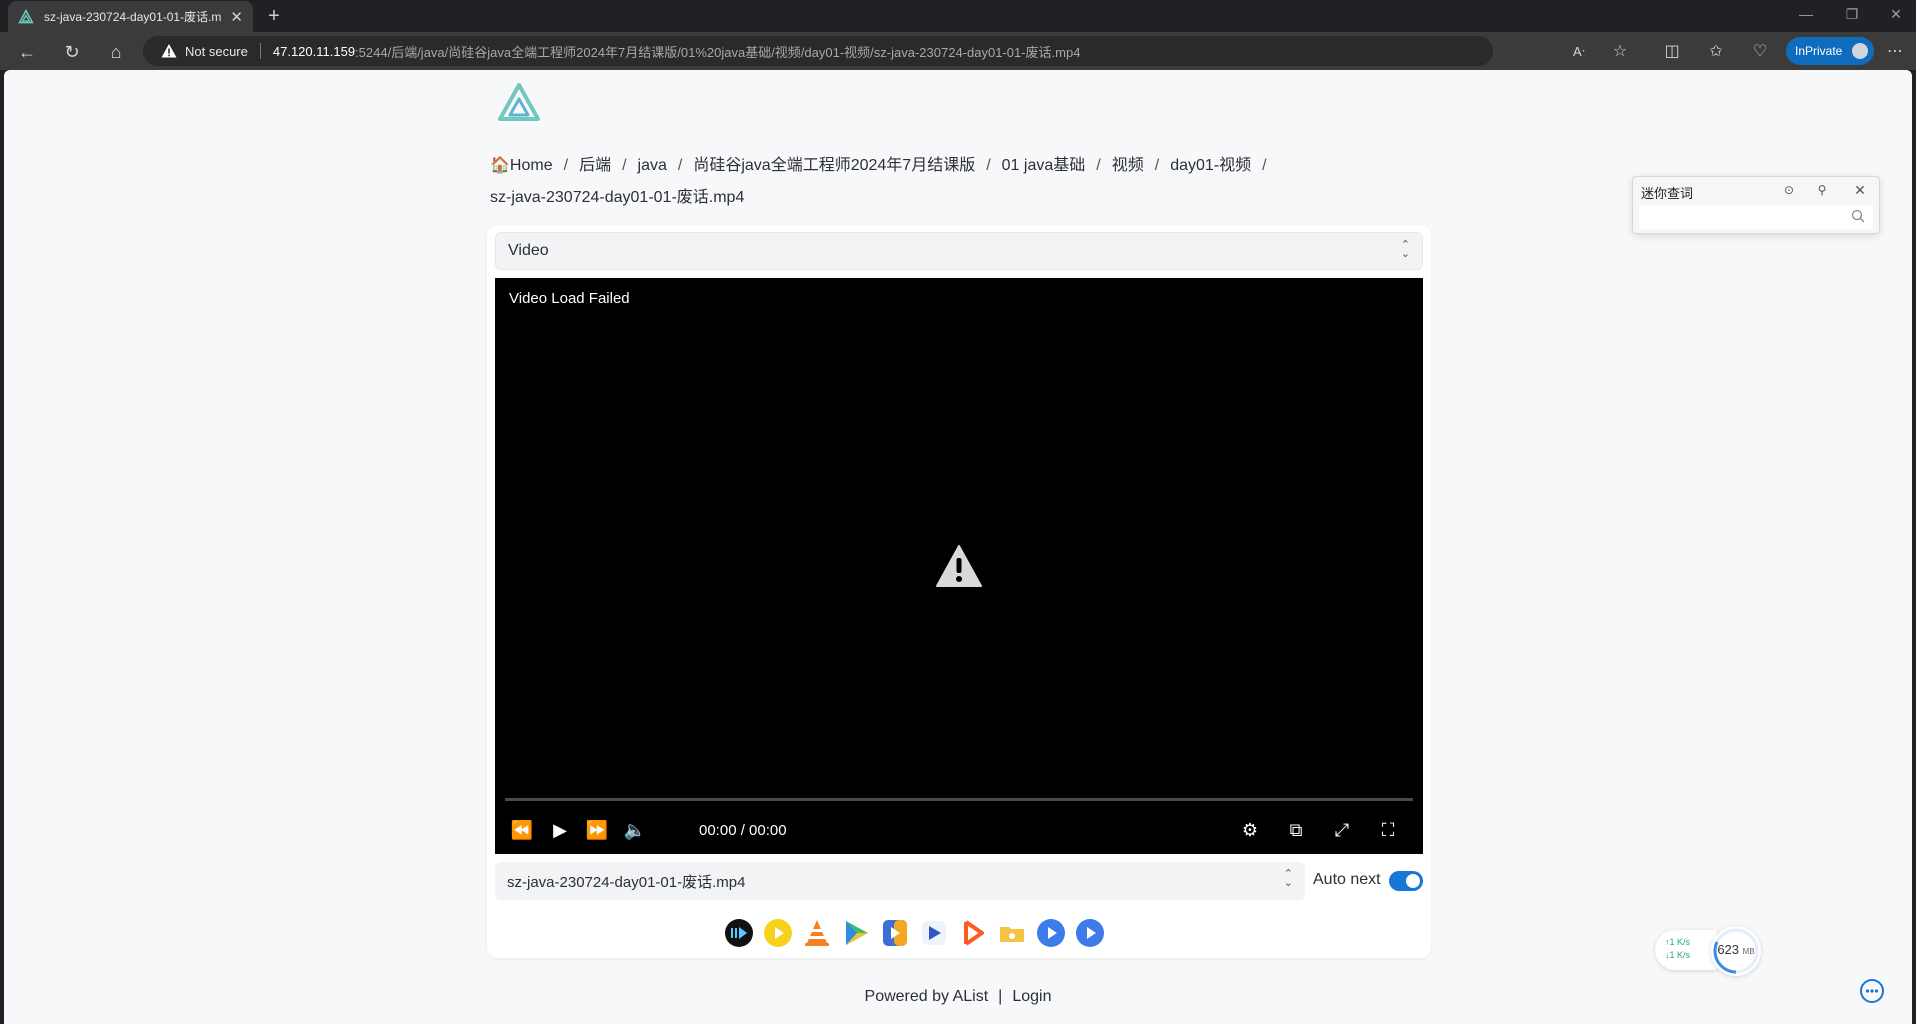 This screenshot has height=1024, width=1916. I want to click on rewind-icon: ⏪, so click(522, 830).